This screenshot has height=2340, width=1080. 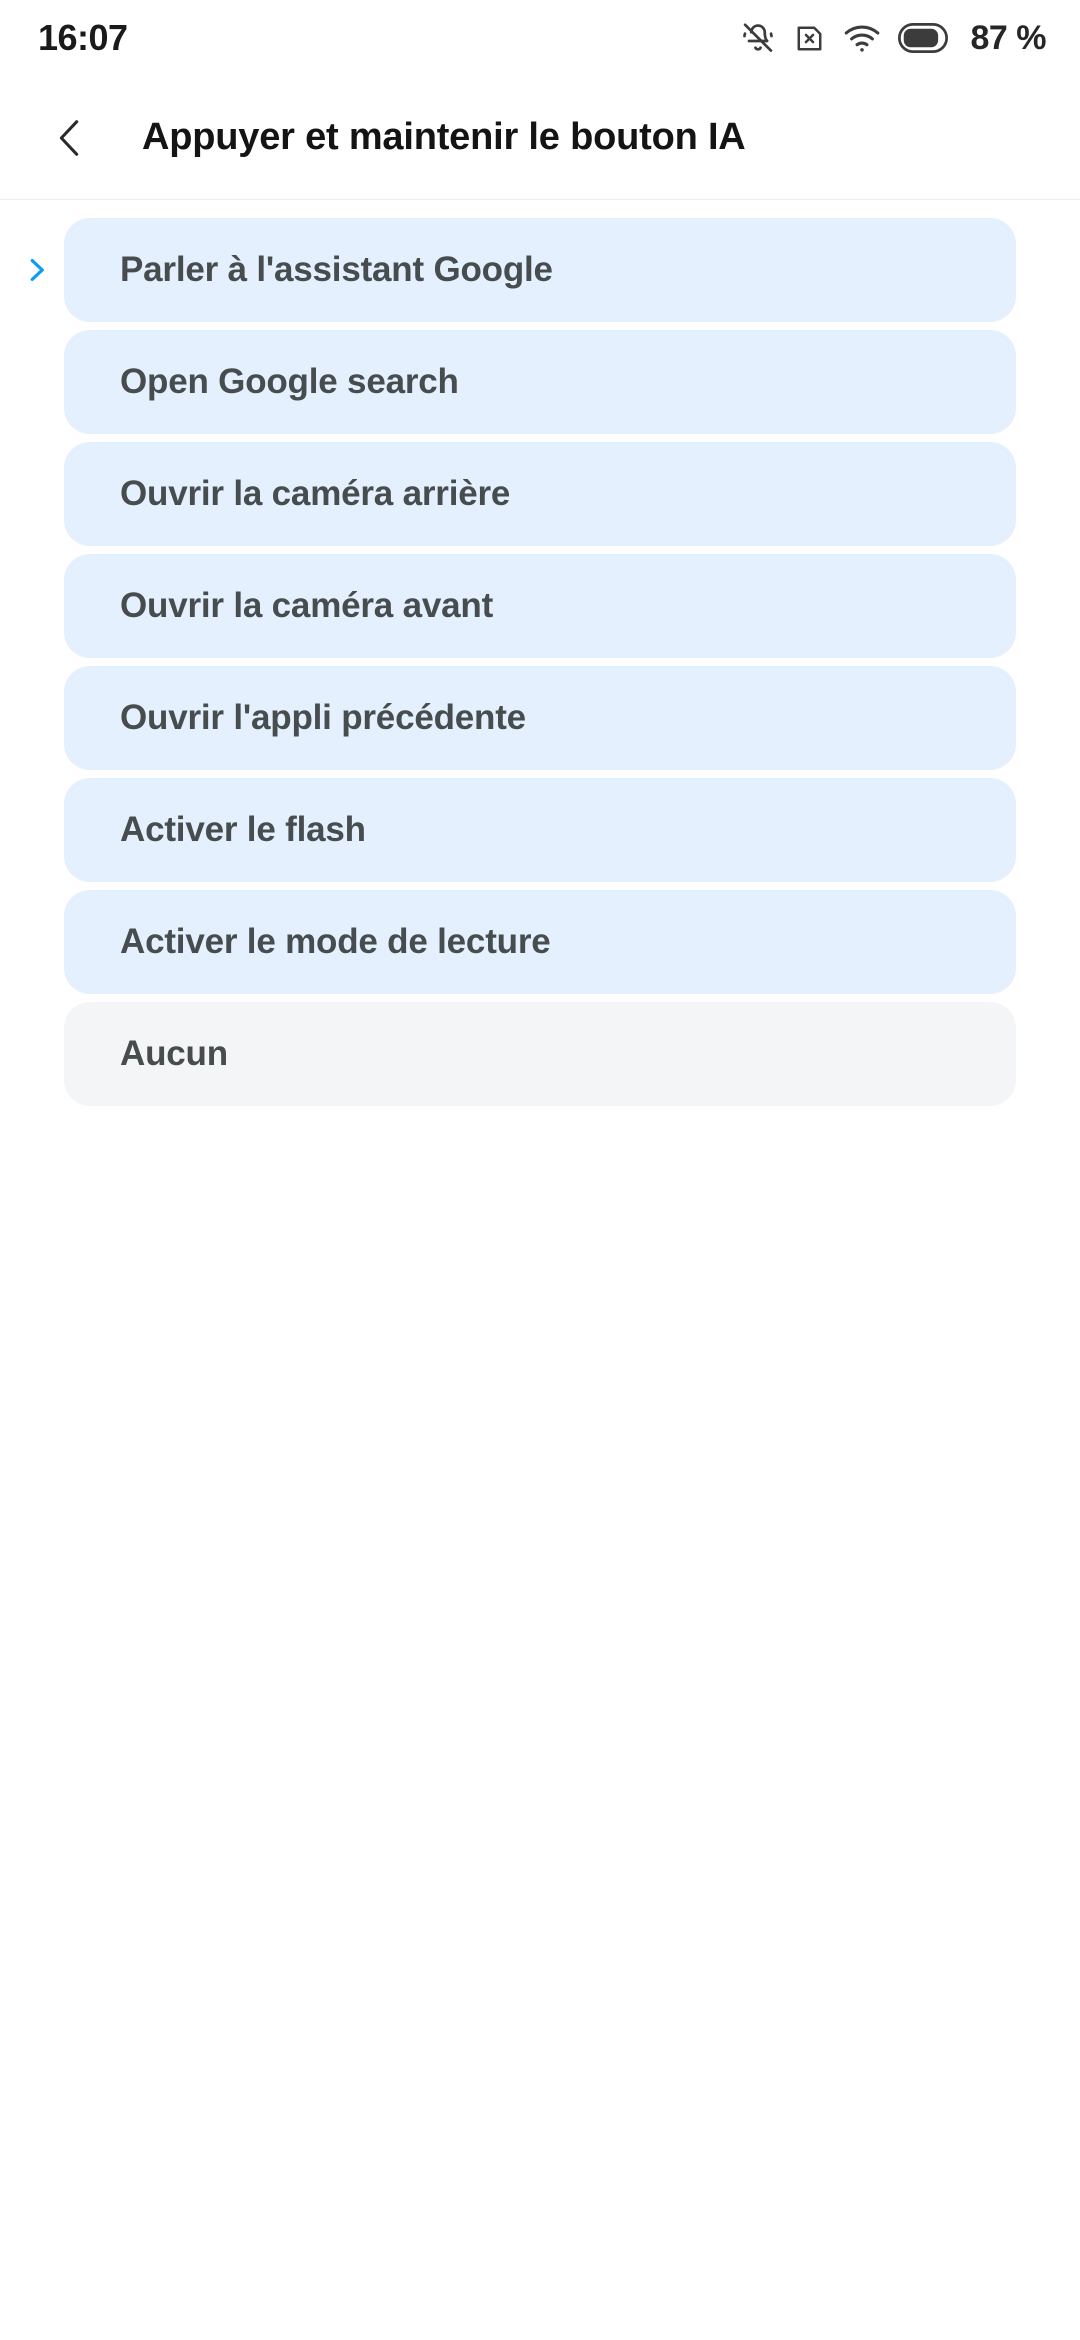 What do you see at coordinates (307, 605) in the screenshot?
I see `option-label: Ouvrir la caméra avant` at bounding box center [307, 605].